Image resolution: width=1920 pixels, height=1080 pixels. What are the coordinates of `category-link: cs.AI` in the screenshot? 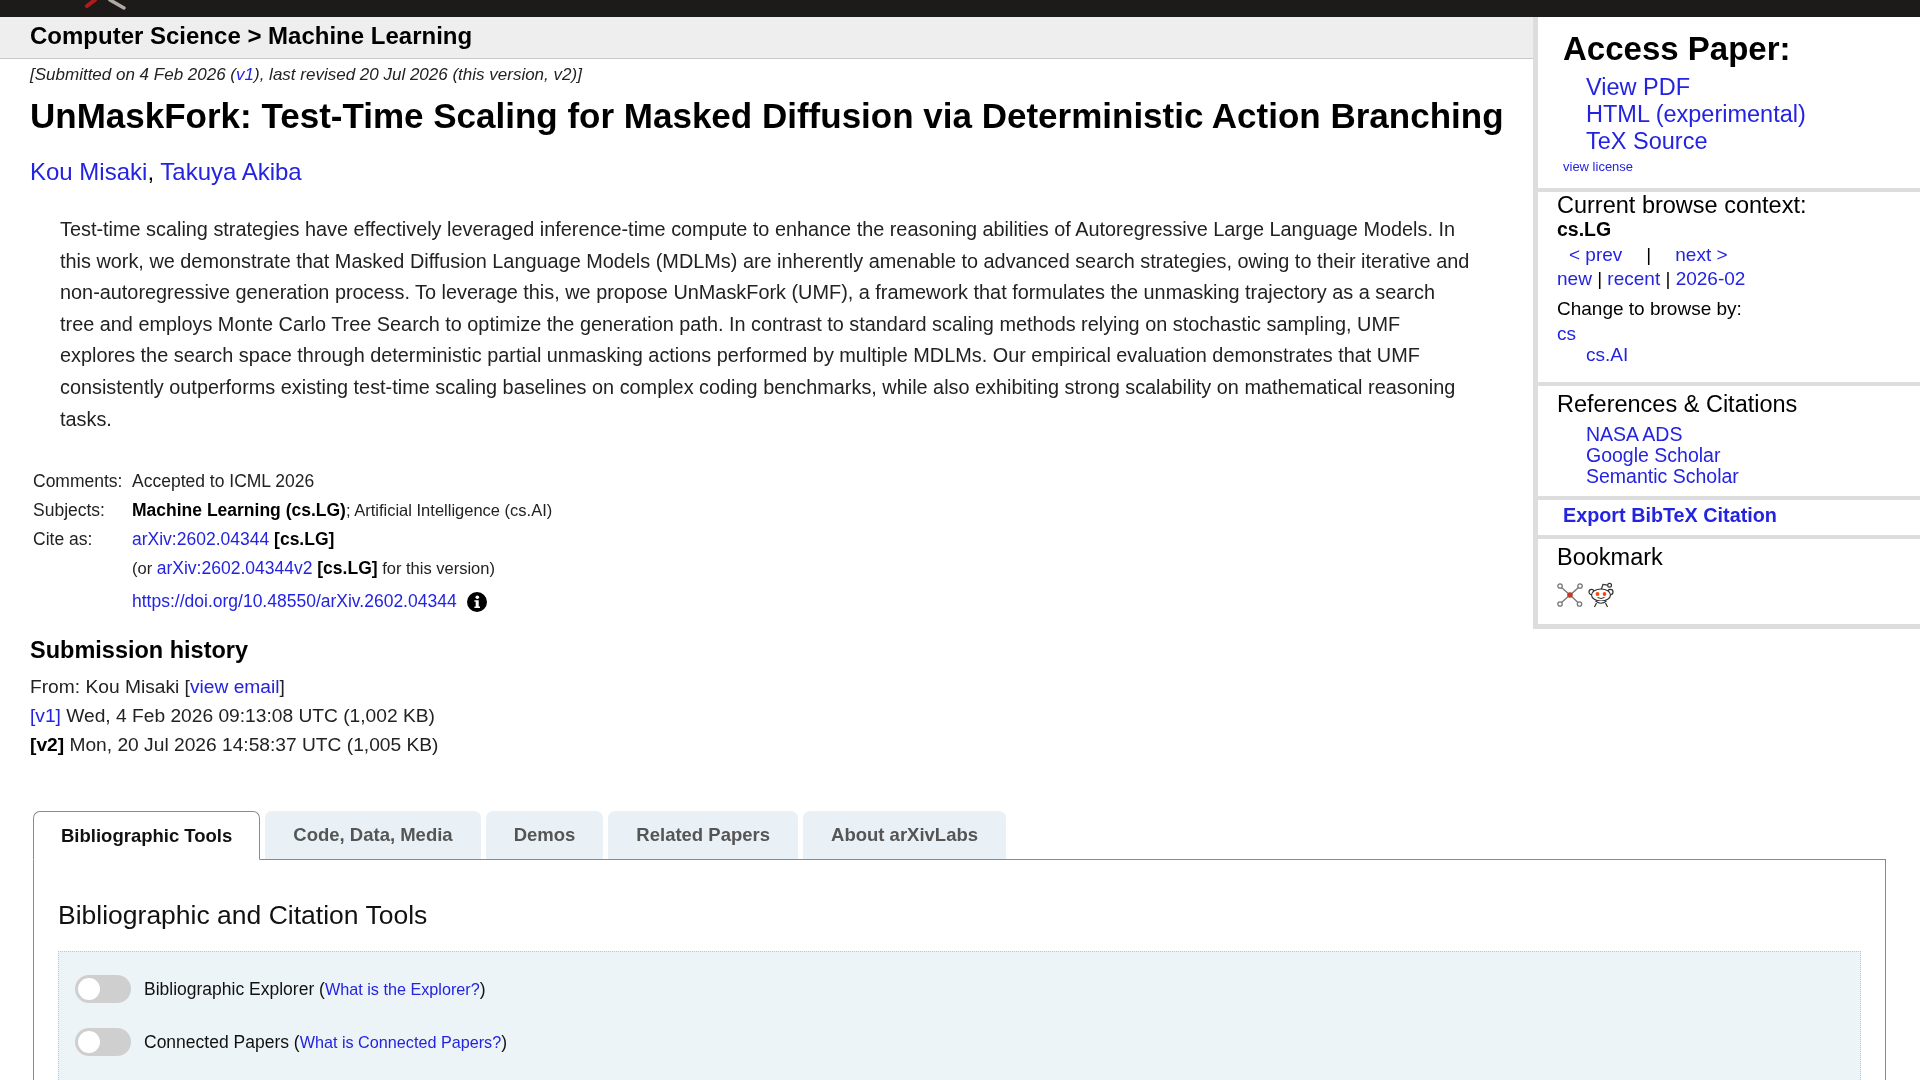 It's located at (1607, 354).